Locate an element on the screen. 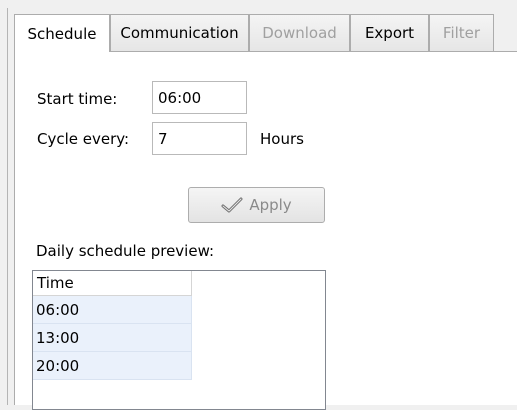 This screenshot has height=410, width=517. preview-table: Time 06:00 13:00 20:00 is located at coordinates (112, 325).